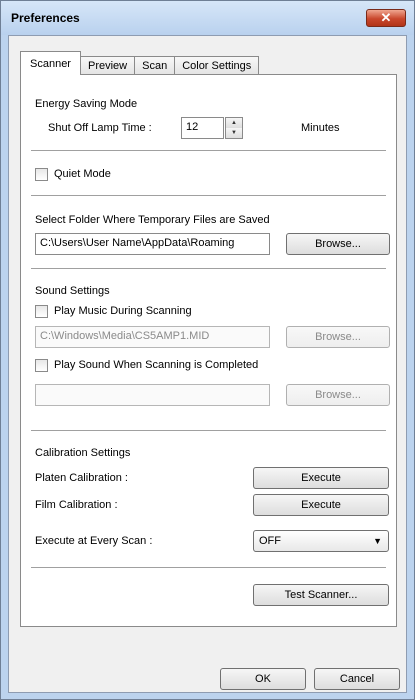  I want to click on platen-calibration-label: Platen Calibration :, so click(81, 478).